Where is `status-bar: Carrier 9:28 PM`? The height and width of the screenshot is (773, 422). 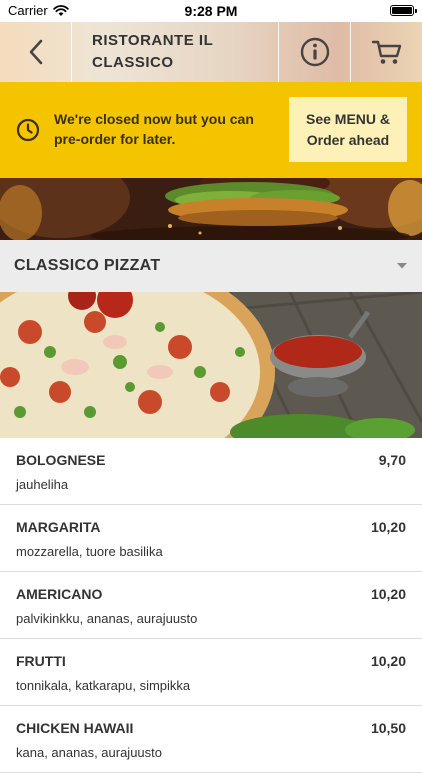
status-bar: Carrier 9:28 PM is located at coordinates (211, 11).